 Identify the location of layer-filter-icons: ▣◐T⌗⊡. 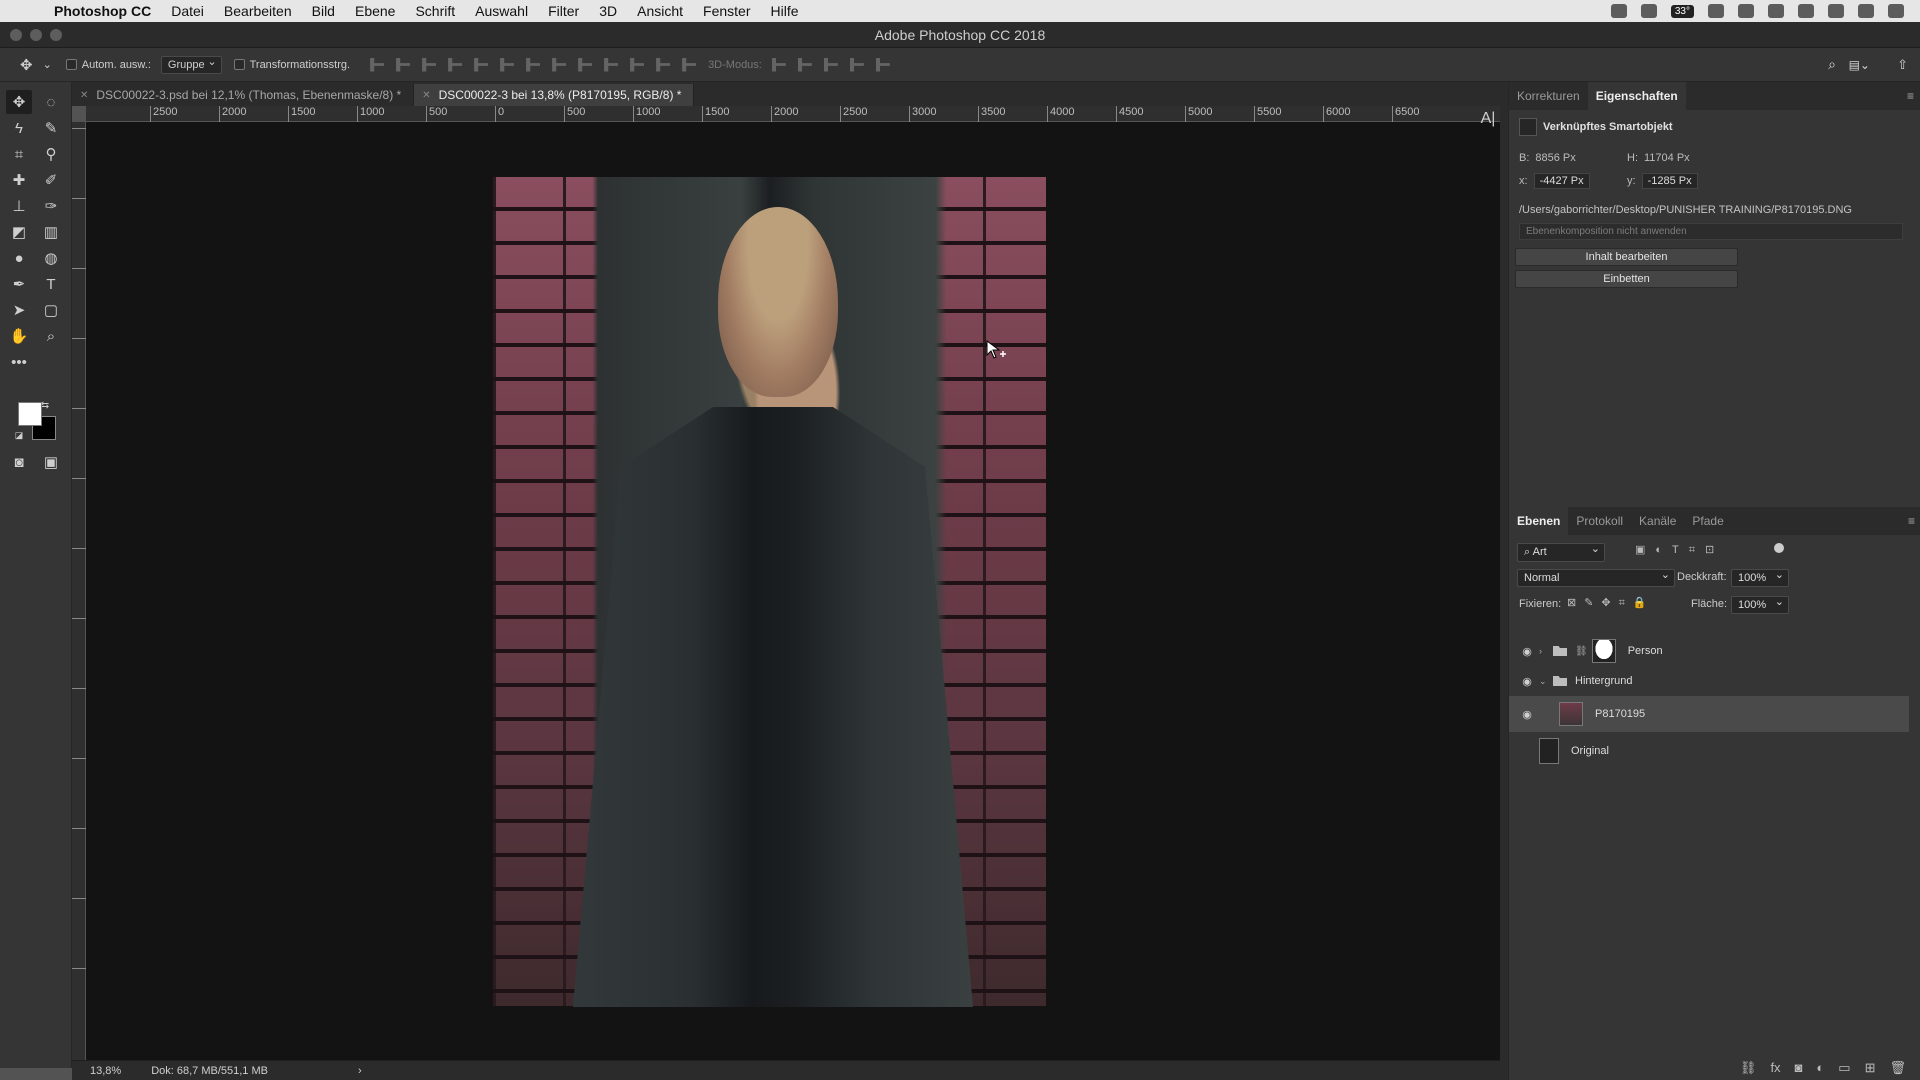
(1679, 550).